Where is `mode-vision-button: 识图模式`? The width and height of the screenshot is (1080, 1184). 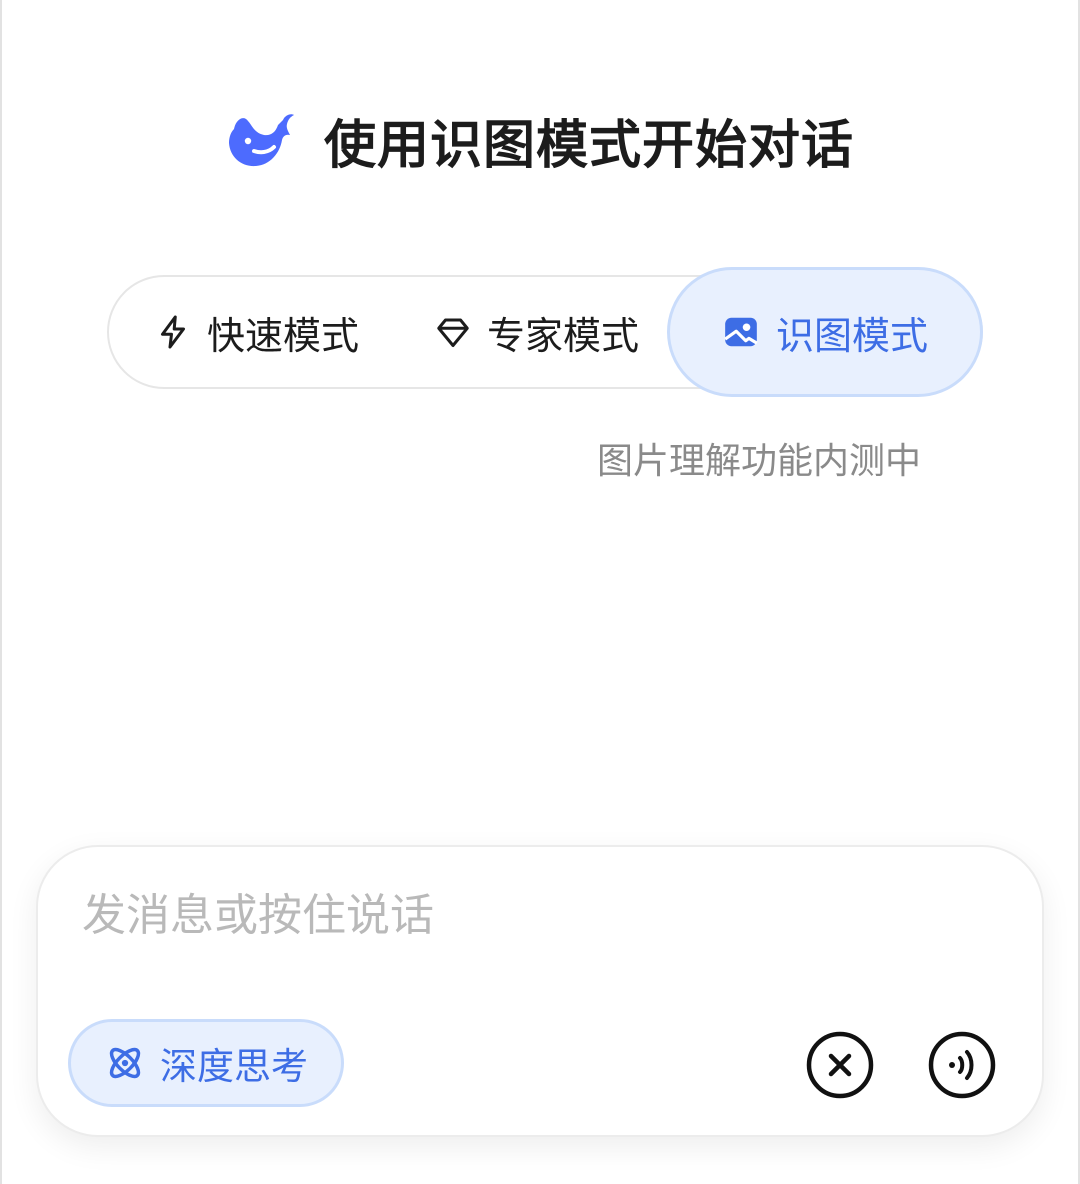 mode-vision-button: 识图模式 is located at coordinates (825, 332).